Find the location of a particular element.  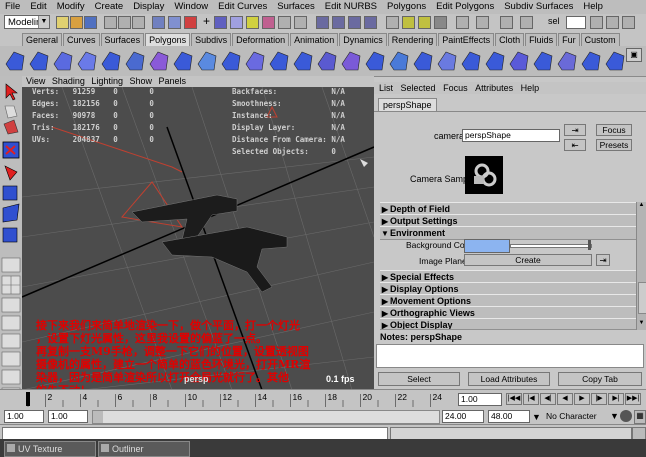

menu-polygons: Polygons is located at coordinates (406, 7).